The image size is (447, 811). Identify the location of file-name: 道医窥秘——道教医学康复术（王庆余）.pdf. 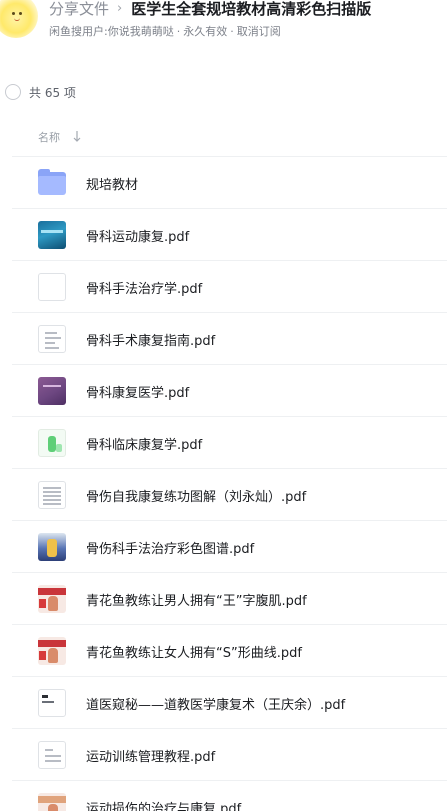
(216, 705).